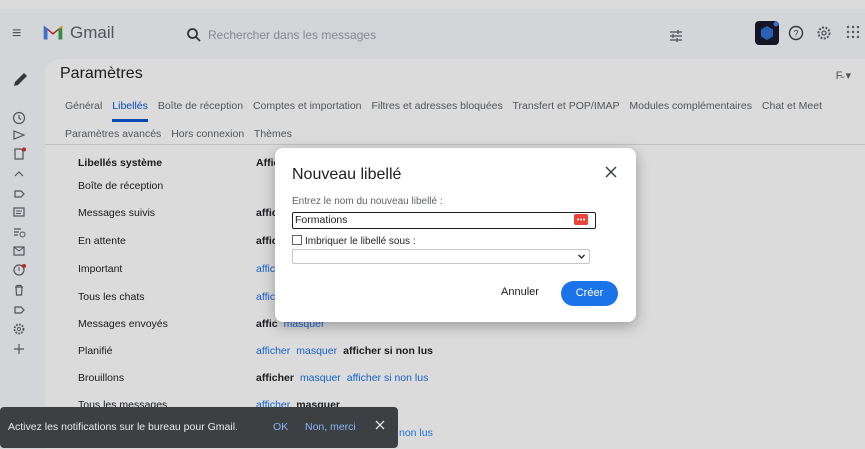 The width and height of the screenshot is (865, 449). Describe the element at coordinates (297, 240) in the screenshot. I see `nest-label-checkbox` at that location.